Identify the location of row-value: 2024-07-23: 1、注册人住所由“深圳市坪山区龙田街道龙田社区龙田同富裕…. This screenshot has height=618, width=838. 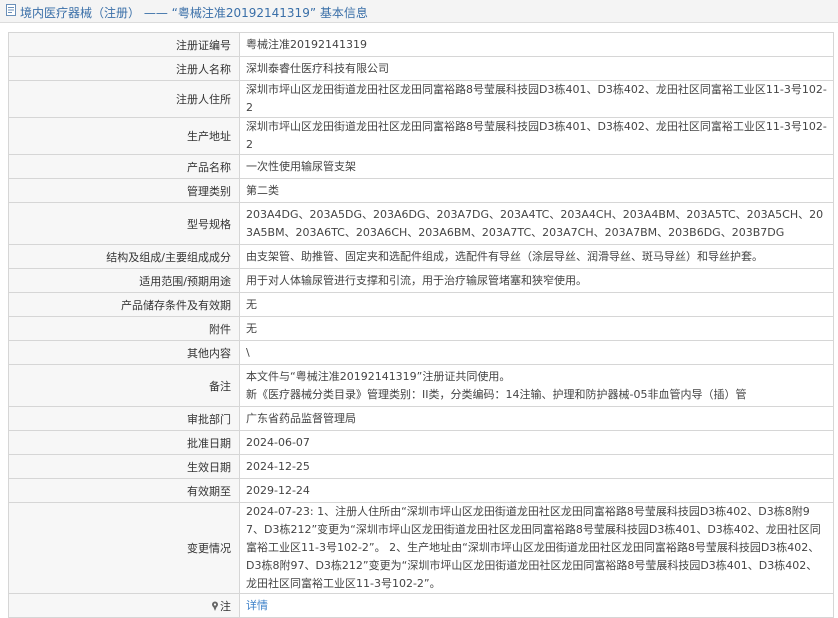
(536, 548).